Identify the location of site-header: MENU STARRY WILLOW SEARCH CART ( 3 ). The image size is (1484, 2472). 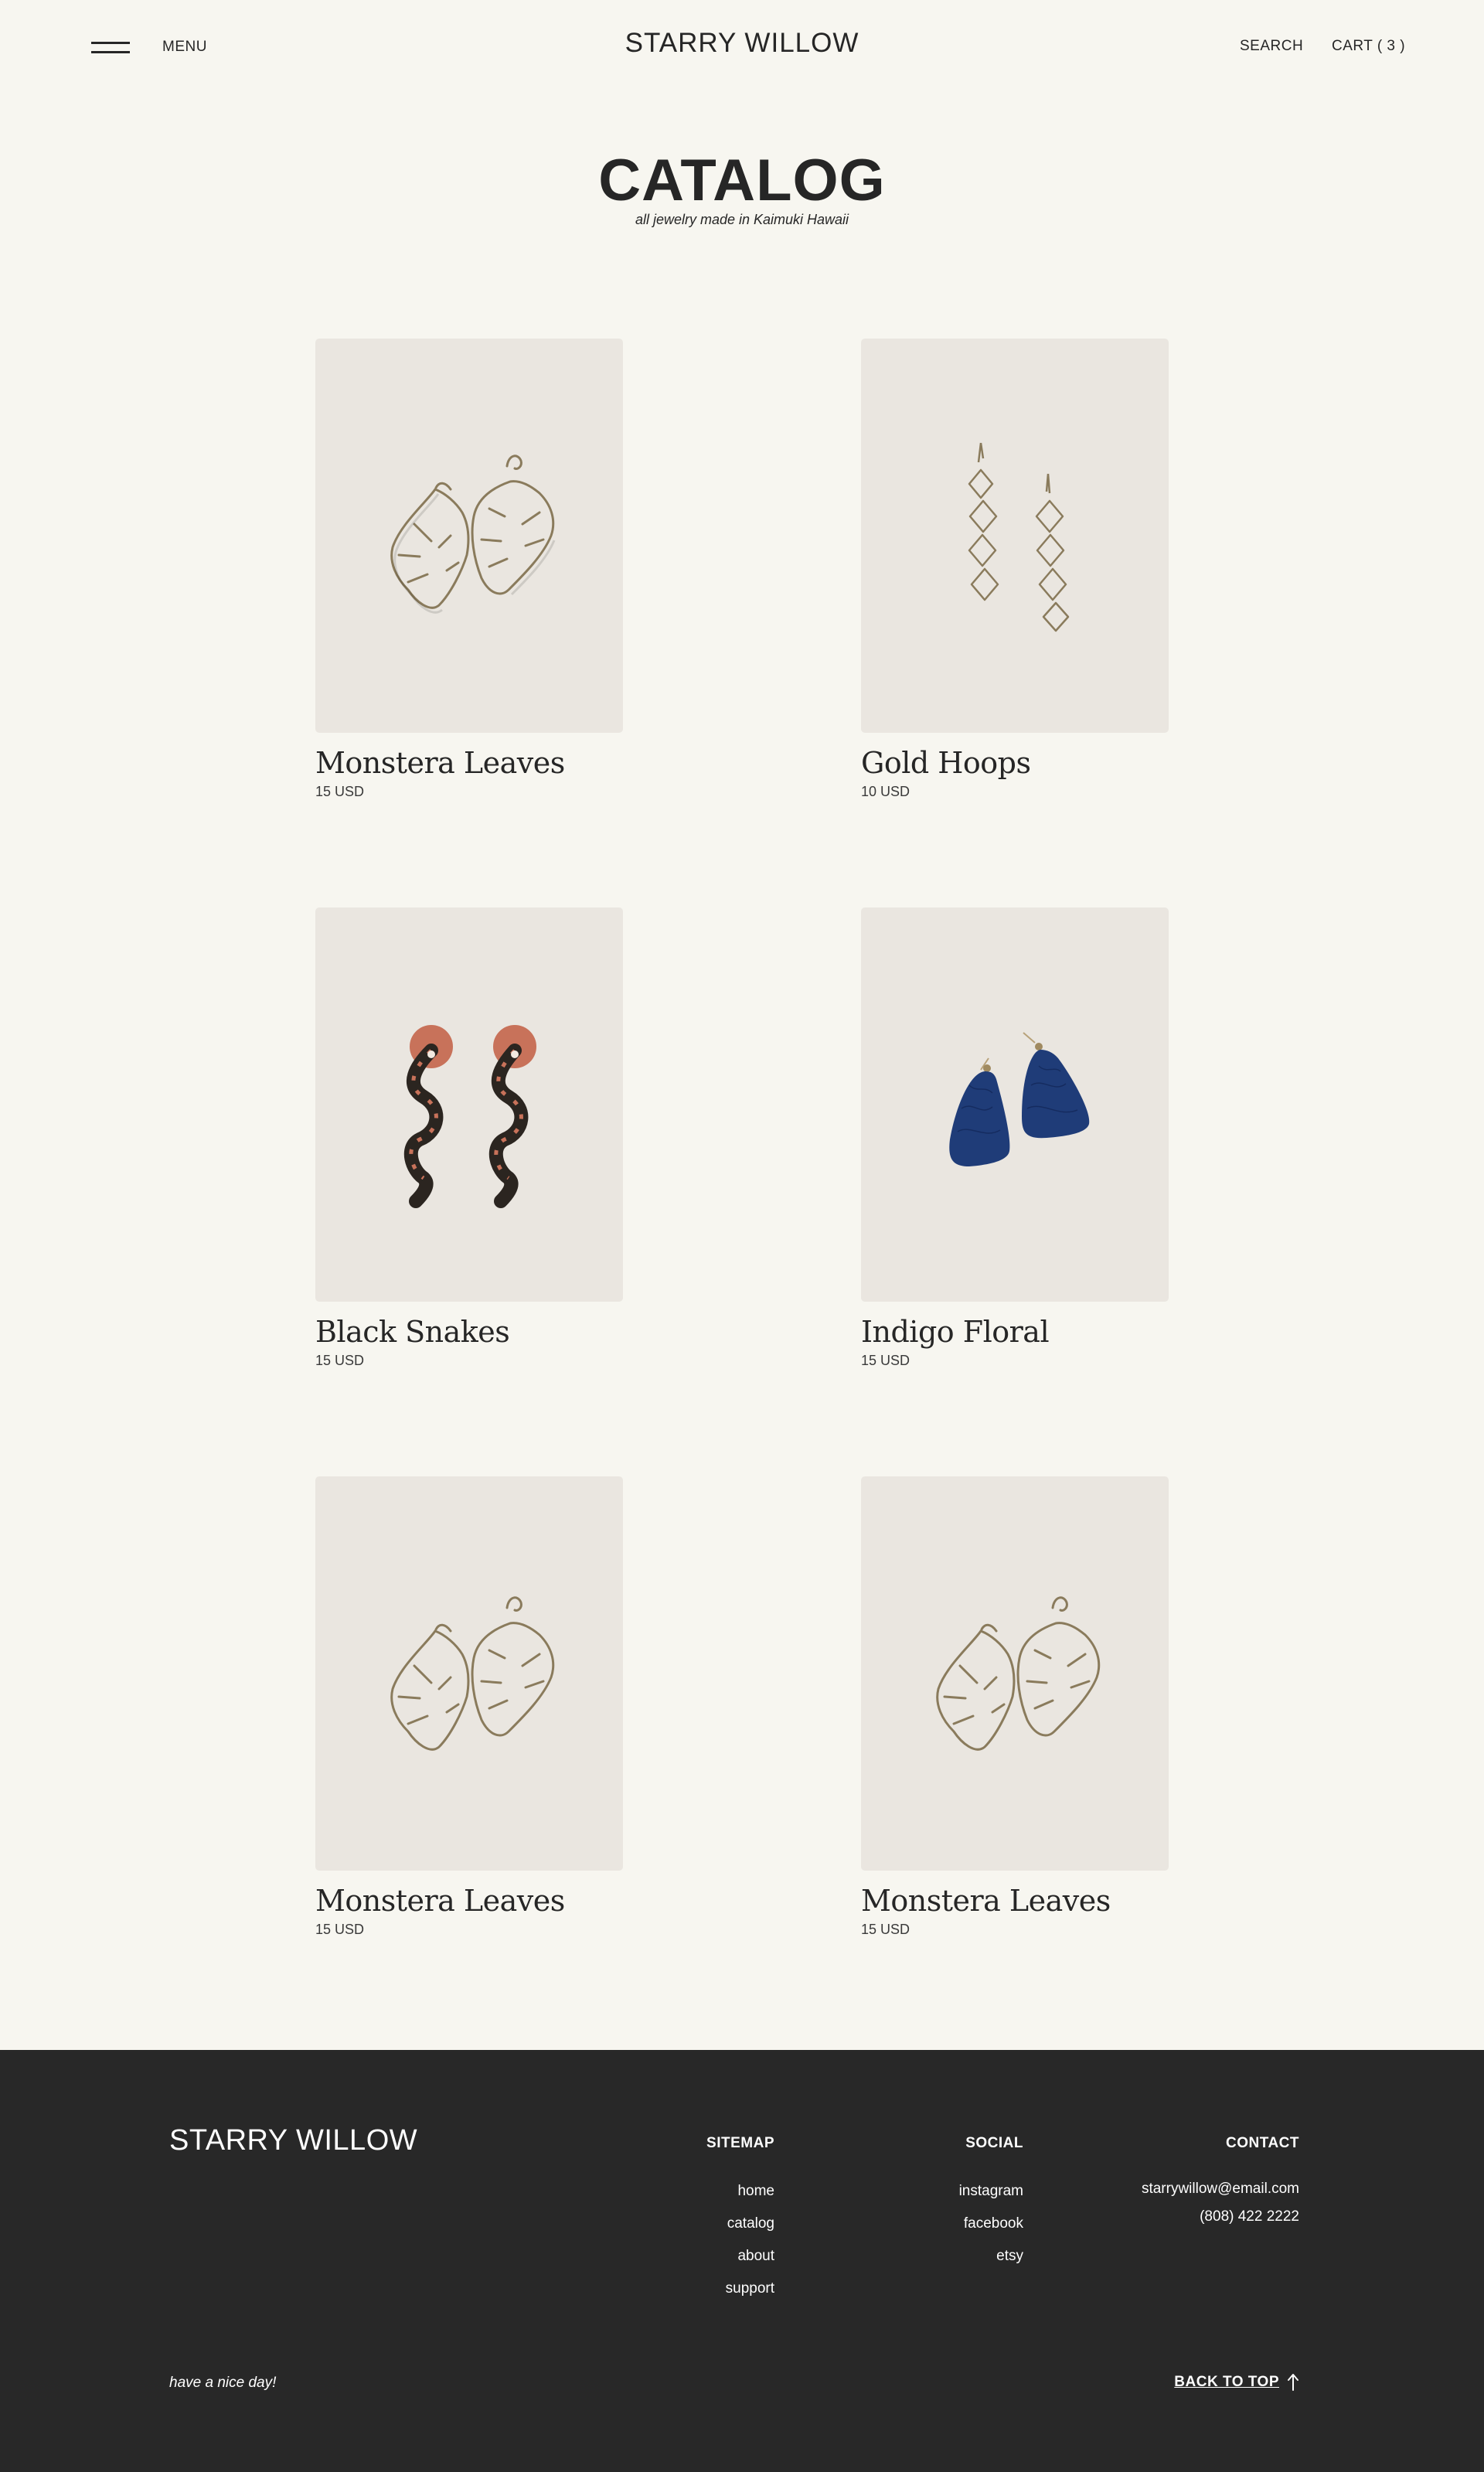
(742, 46).